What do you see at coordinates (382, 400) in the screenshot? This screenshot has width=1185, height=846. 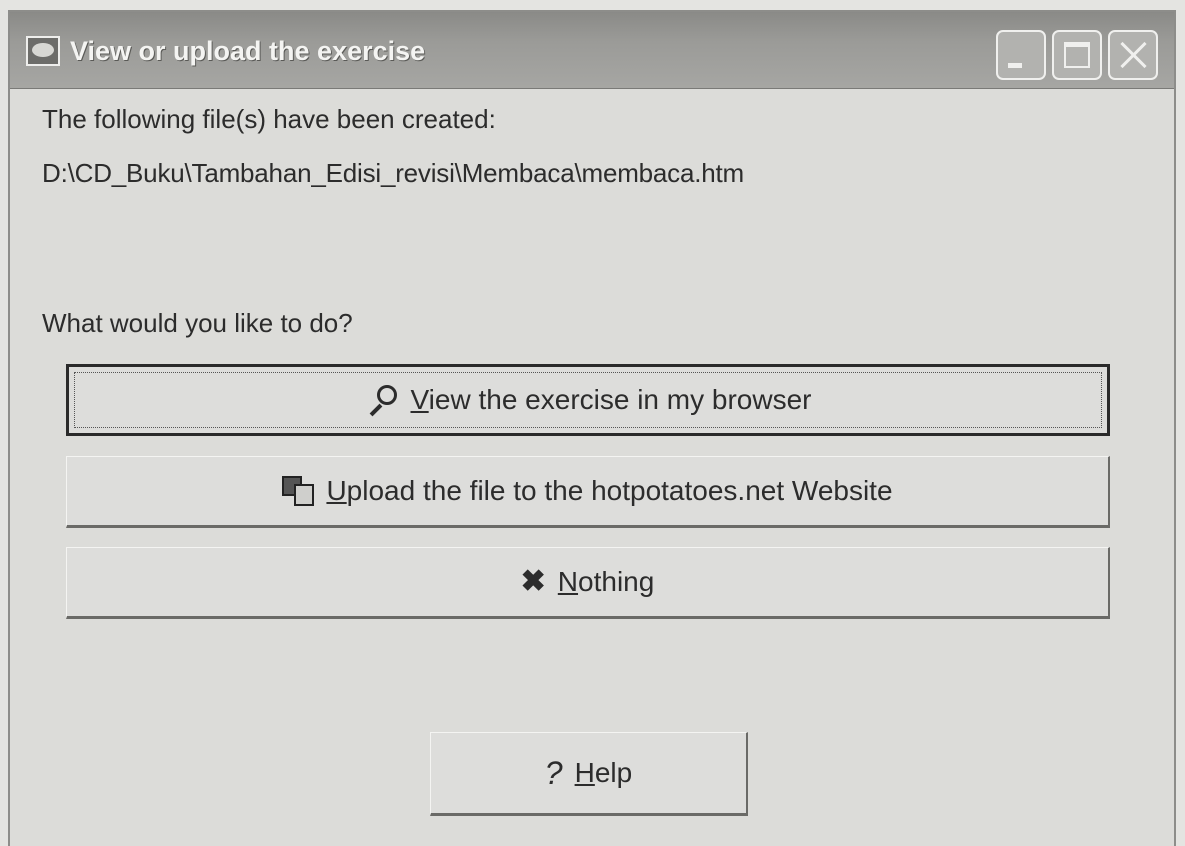 I see `magnifier-icon` at bounding box center [382, 400].